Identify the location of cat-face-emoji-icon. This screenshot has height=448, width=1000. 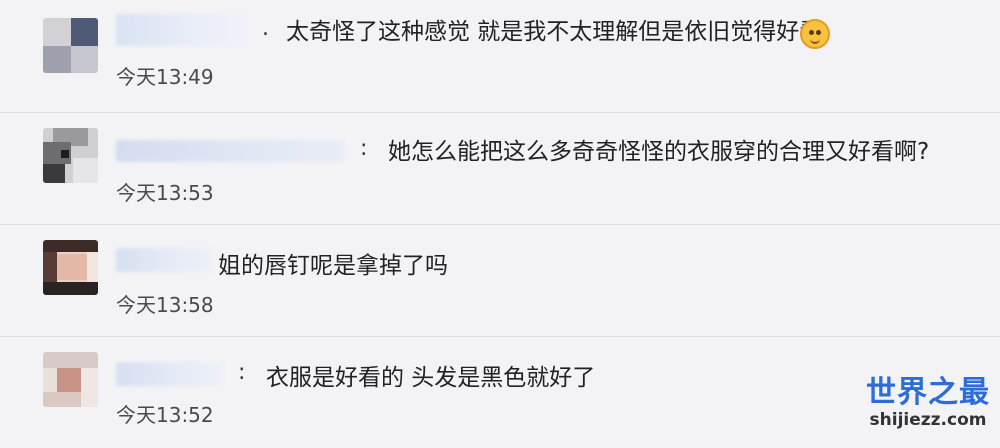
(815, 34).